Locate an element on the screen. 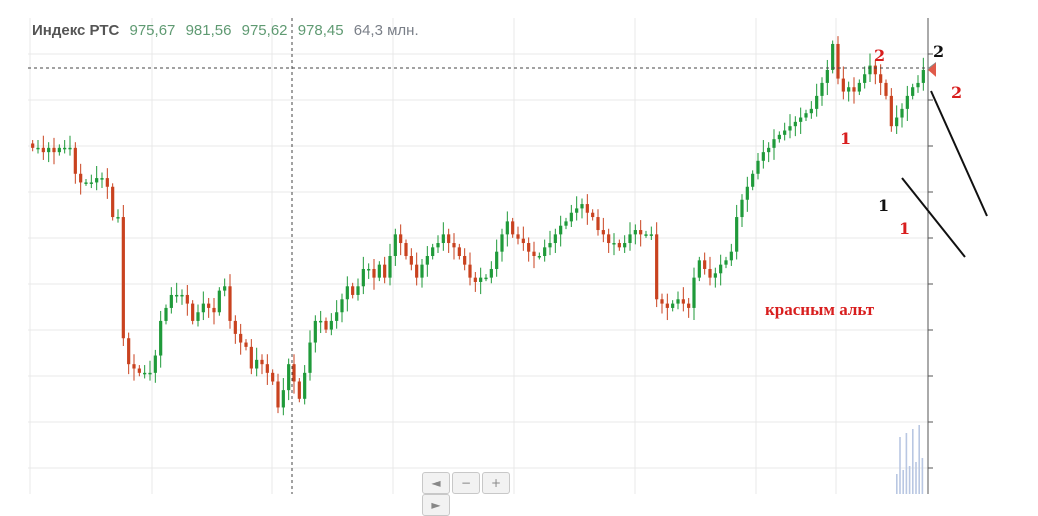 Image resolution: width=1038 pixels, height=516 pixels. close-value: 978,45 is located at coordinates (320, 30).